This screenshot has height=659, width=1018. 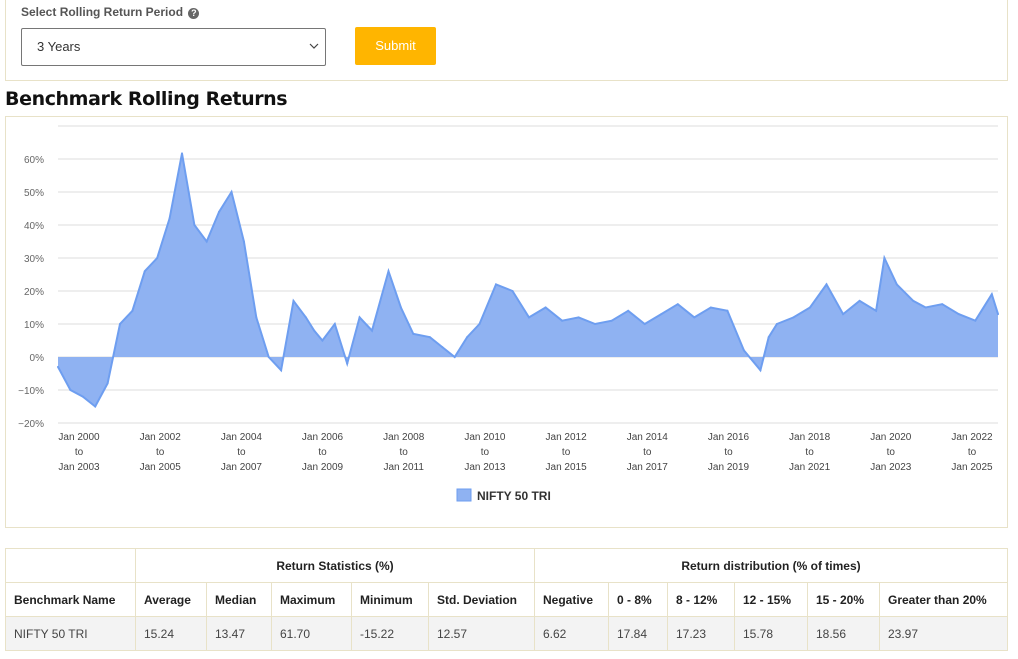 What do you see at coordinates (171, 633) in the screenshot?
I see `cell-average: 15.24` at bounding box center [171, 633].